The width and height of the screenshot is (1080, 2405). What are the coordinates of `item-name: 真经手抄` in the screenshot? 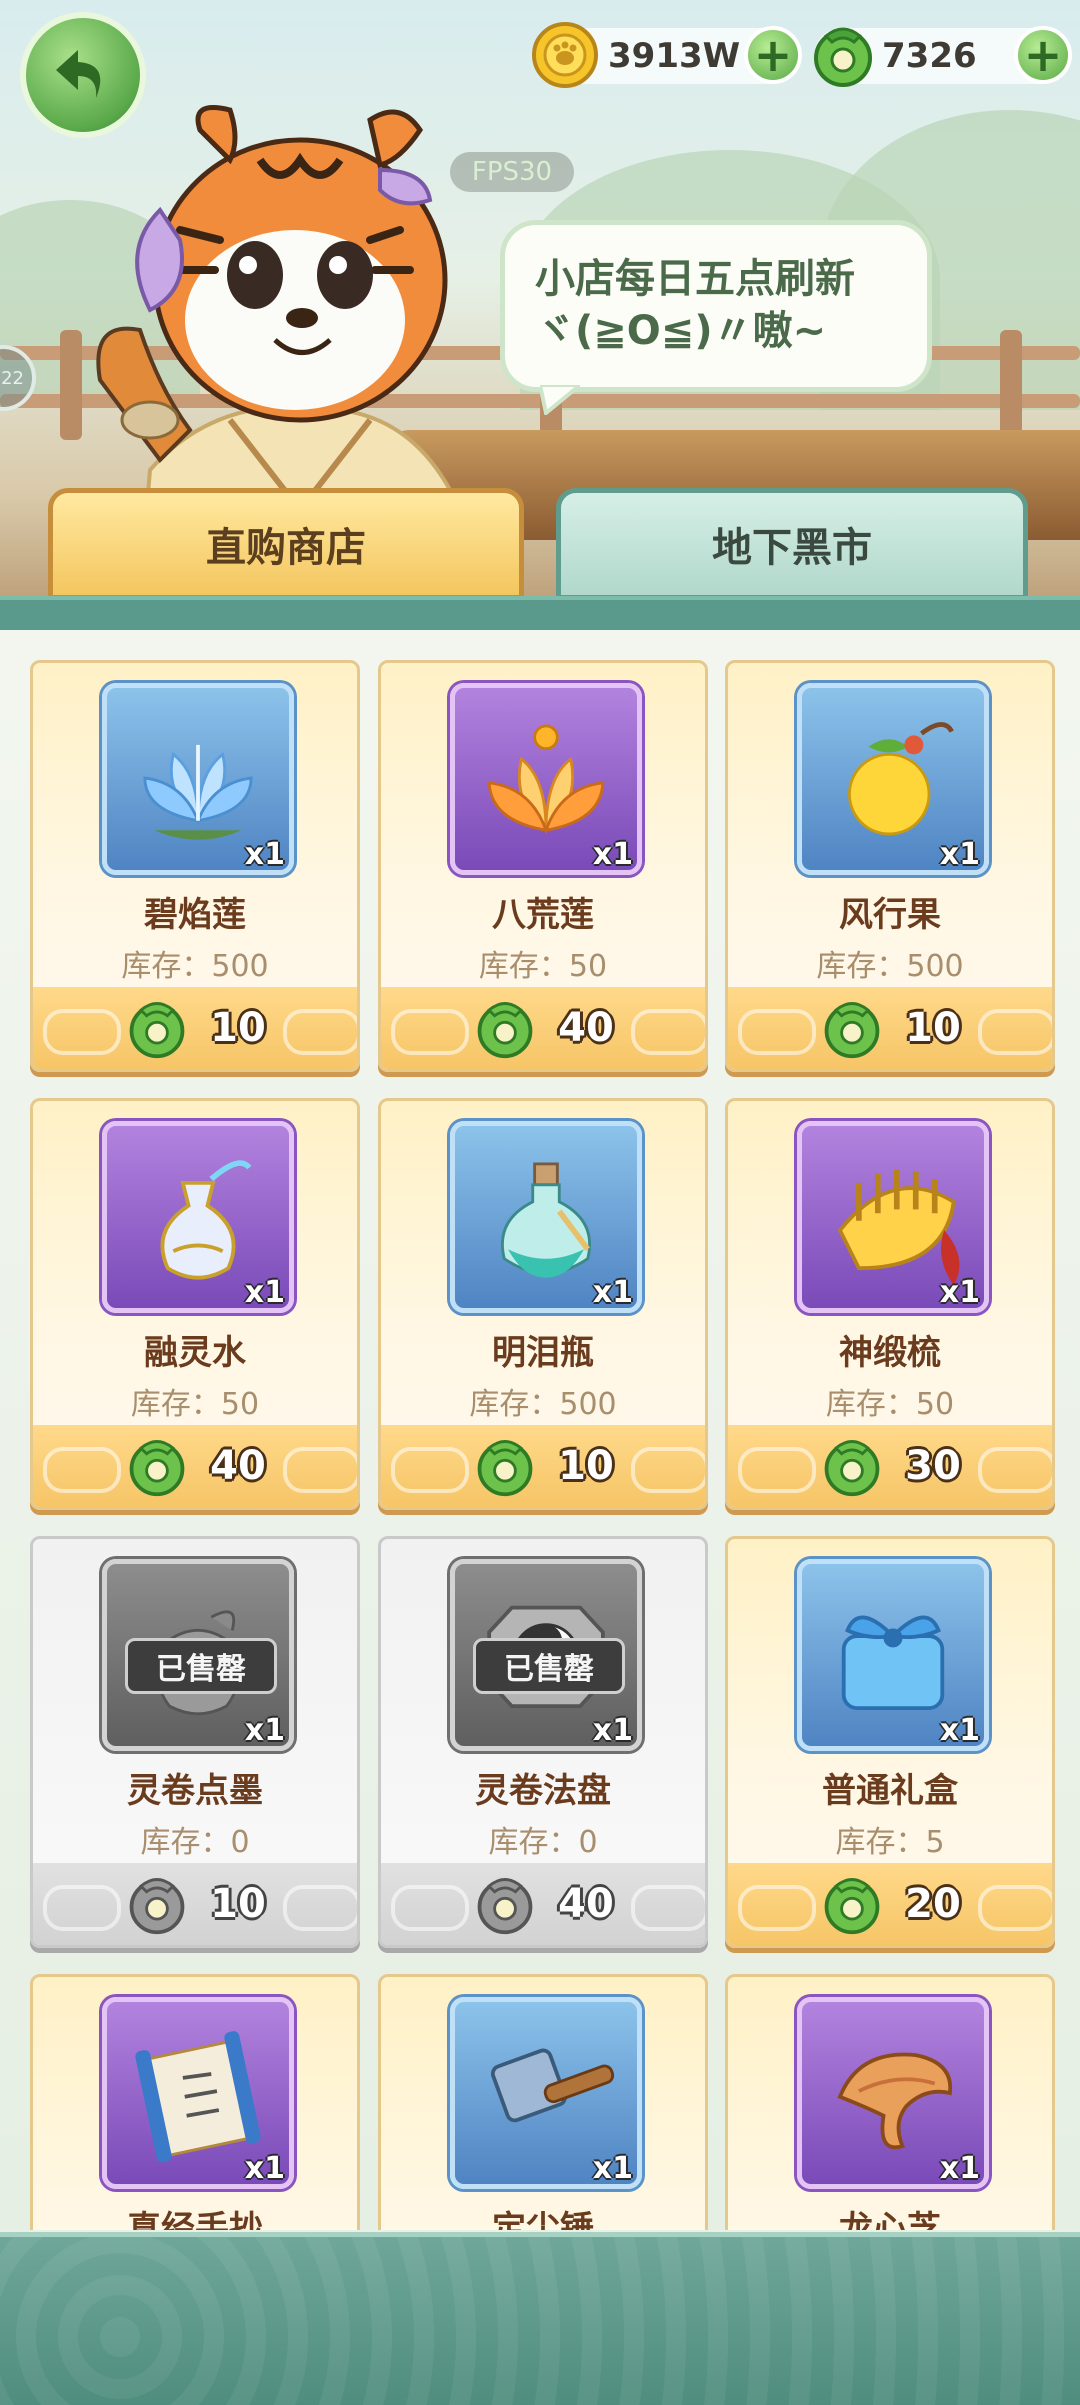 It's located at (195, 2219).